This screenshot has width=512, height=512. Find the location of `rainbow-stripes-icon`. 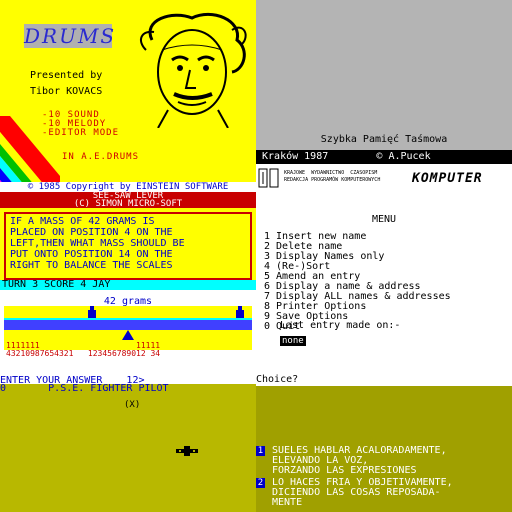

rainbow-stripes-icon is located at coordinates (30, 154).